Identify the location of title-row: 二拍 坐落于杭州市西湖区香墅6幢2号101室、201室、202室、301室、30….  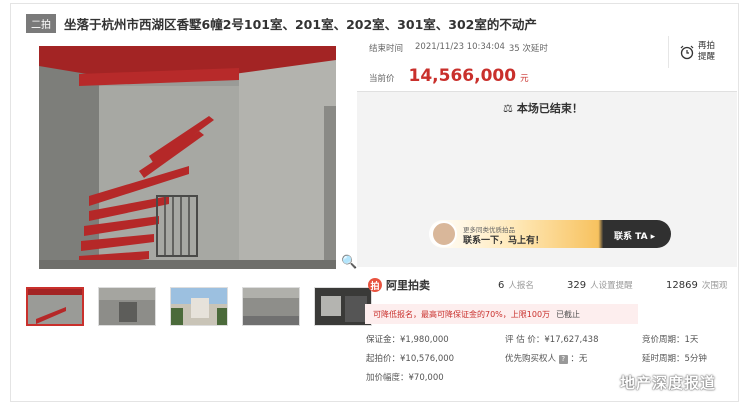
(281, 23).